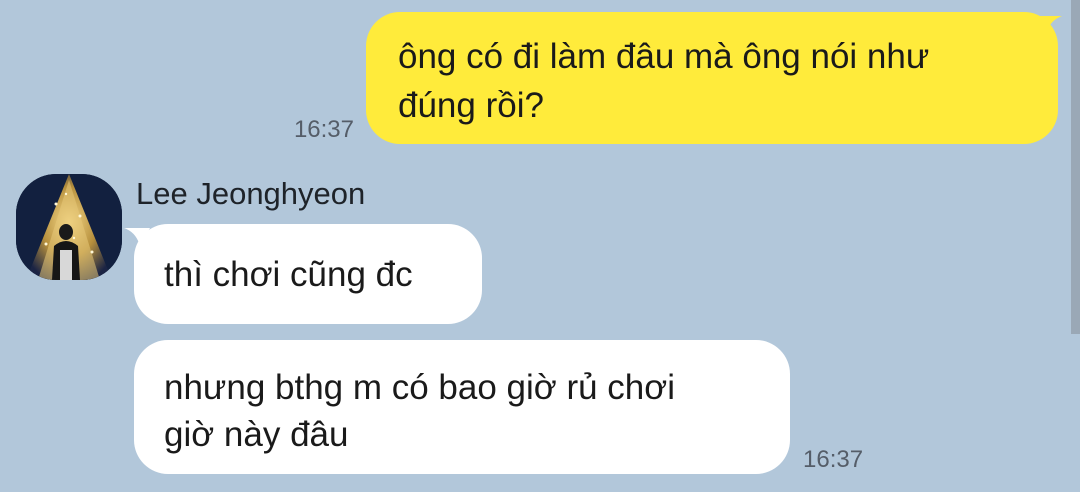  What do you see at coordinates (288, 274) in the screenshot?
I see `incoming-message-text: thì chơi cũng đc` at bounding box center [288, 274].